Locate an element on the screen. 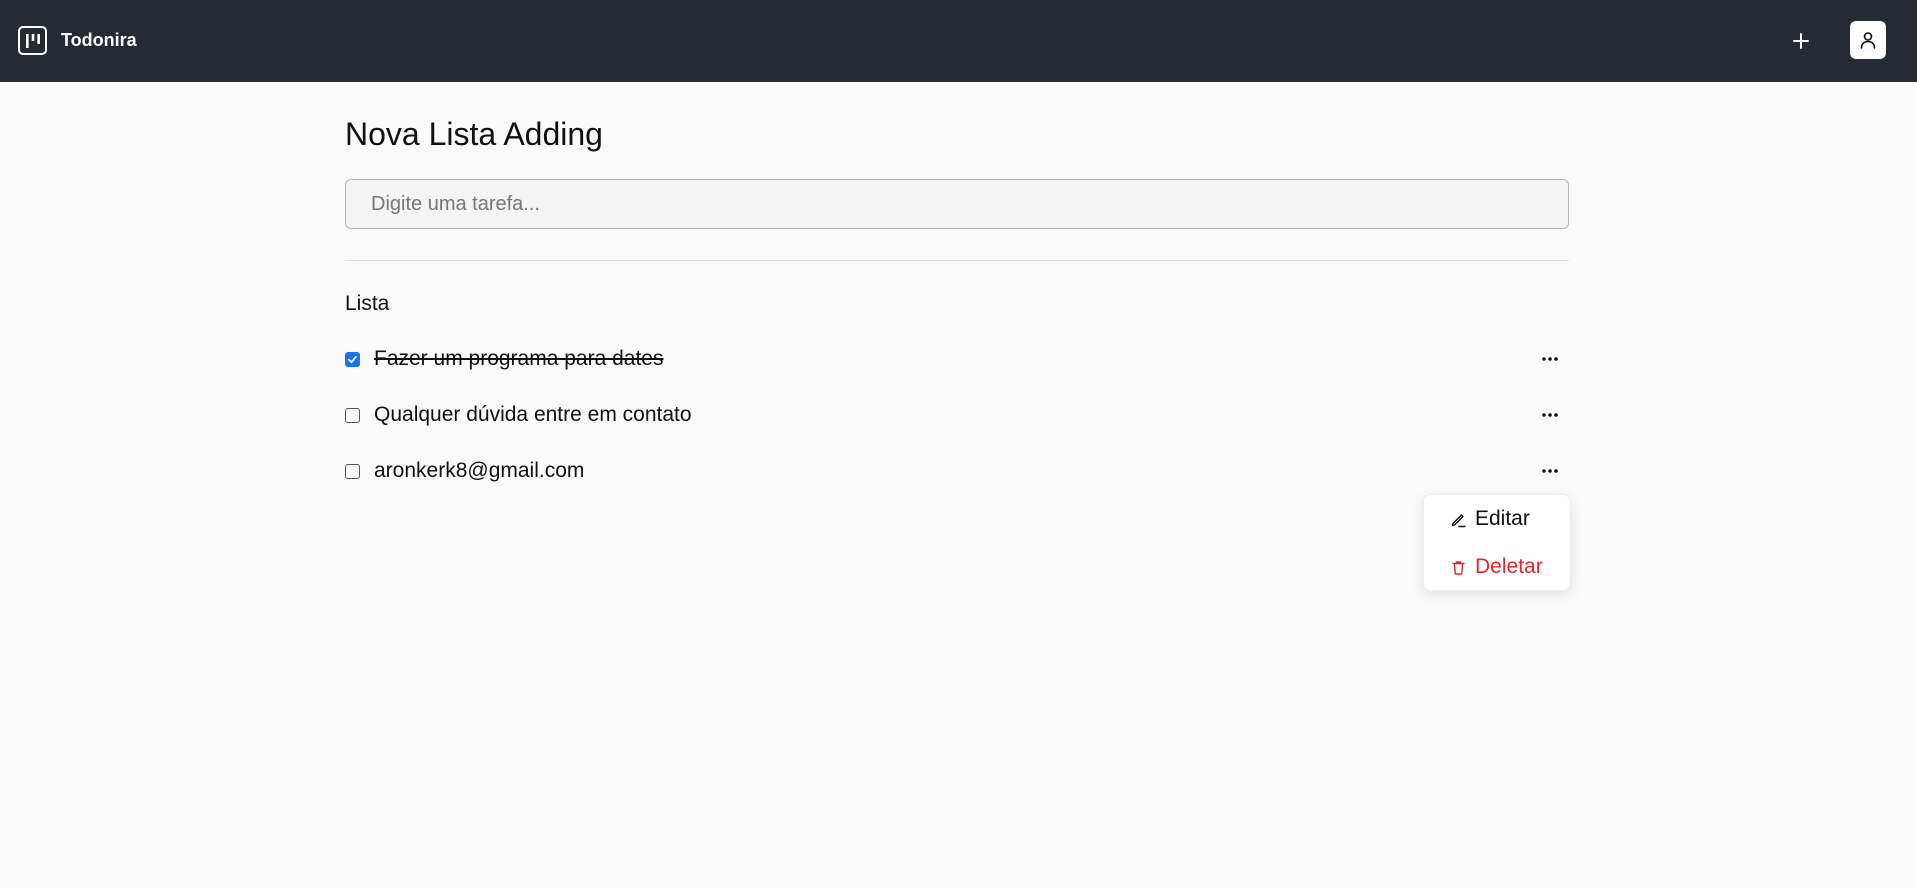 This screenshot has width=1917, height=887. page-title: Nova Lista Adding is located at coordinates (474, 134).